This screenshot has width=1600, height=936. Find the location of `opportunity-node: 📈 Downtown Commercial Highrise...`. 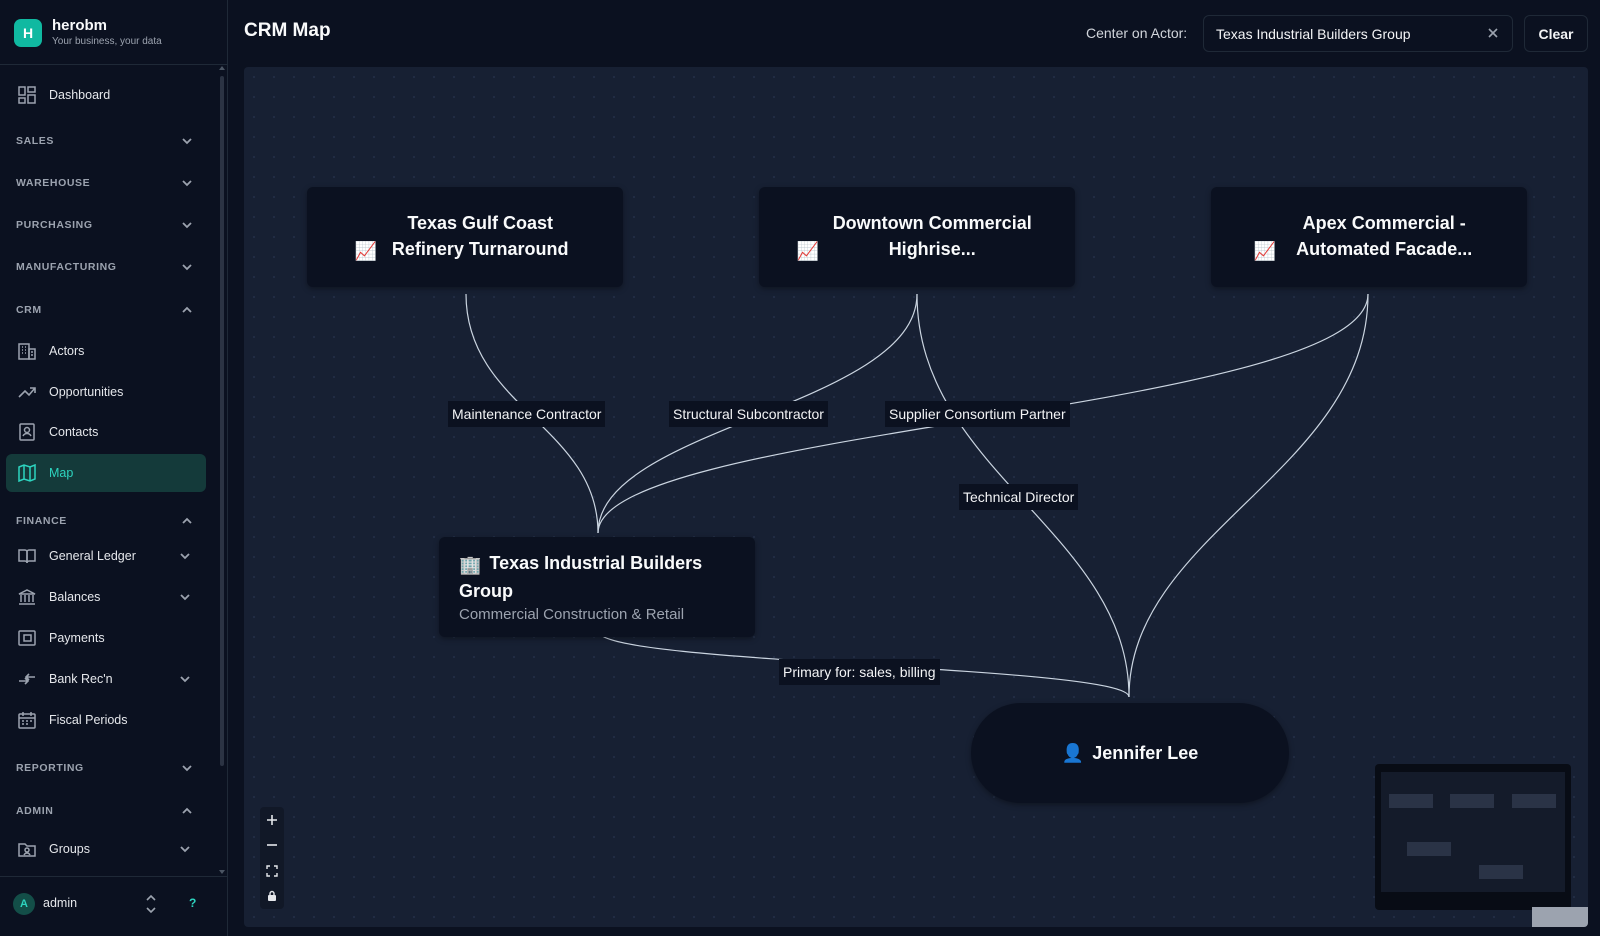

opportunity-node: 📈 Downtown Commercial Highrise... is located at coordinates (917, 237).